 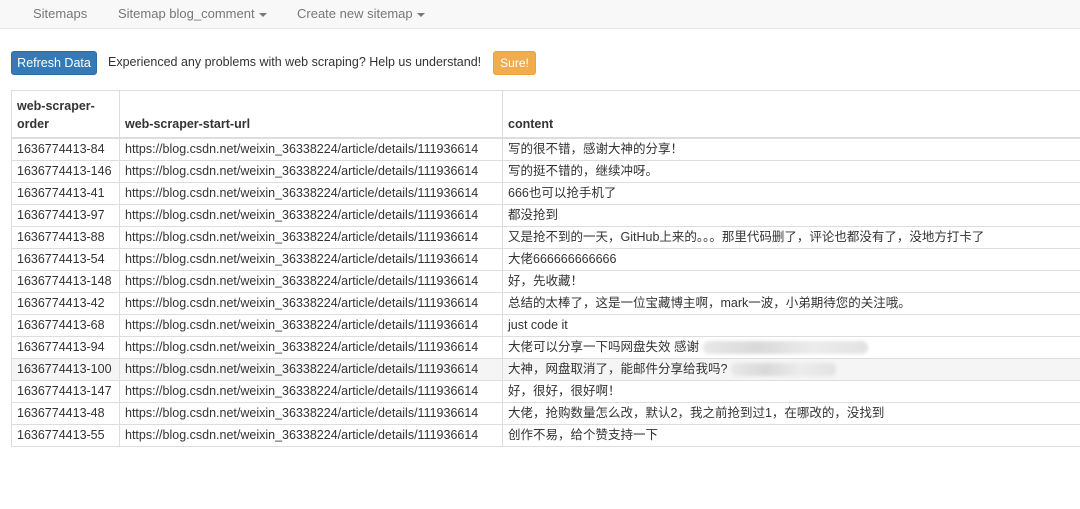 I want to click on cell-content-text: 写的很不错，感谢大神的分享！, so click(x=596, y=149).